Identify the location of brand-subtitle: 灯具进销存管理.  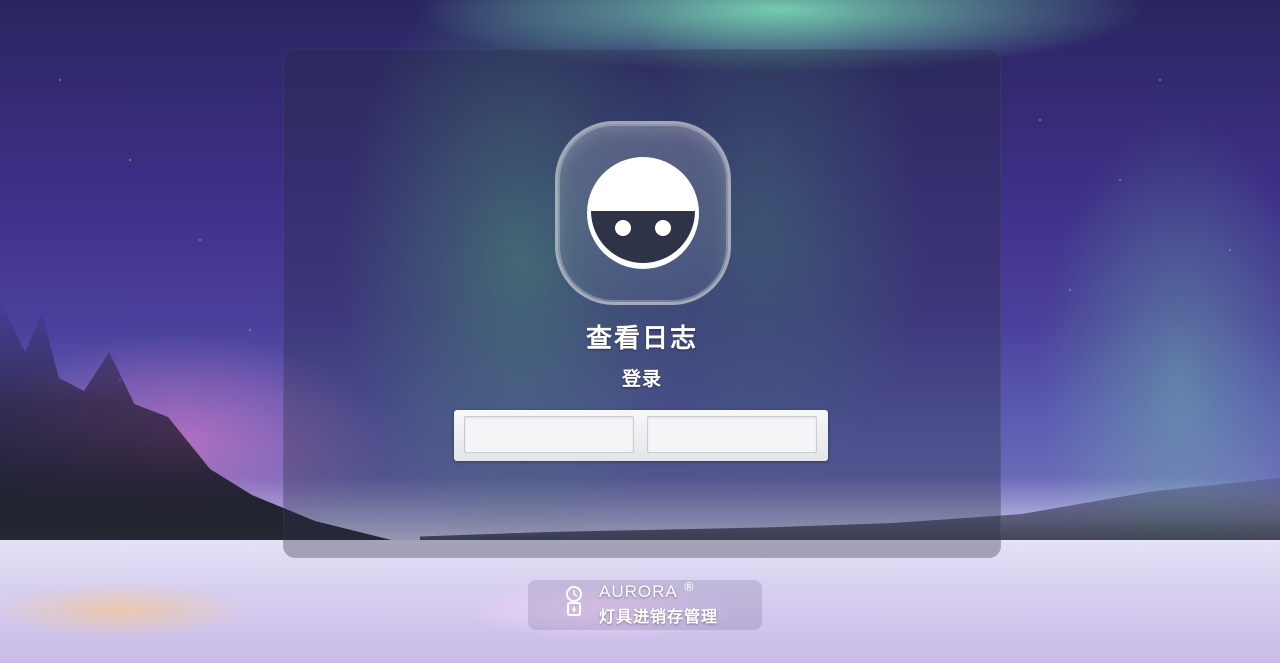
(659, 616).